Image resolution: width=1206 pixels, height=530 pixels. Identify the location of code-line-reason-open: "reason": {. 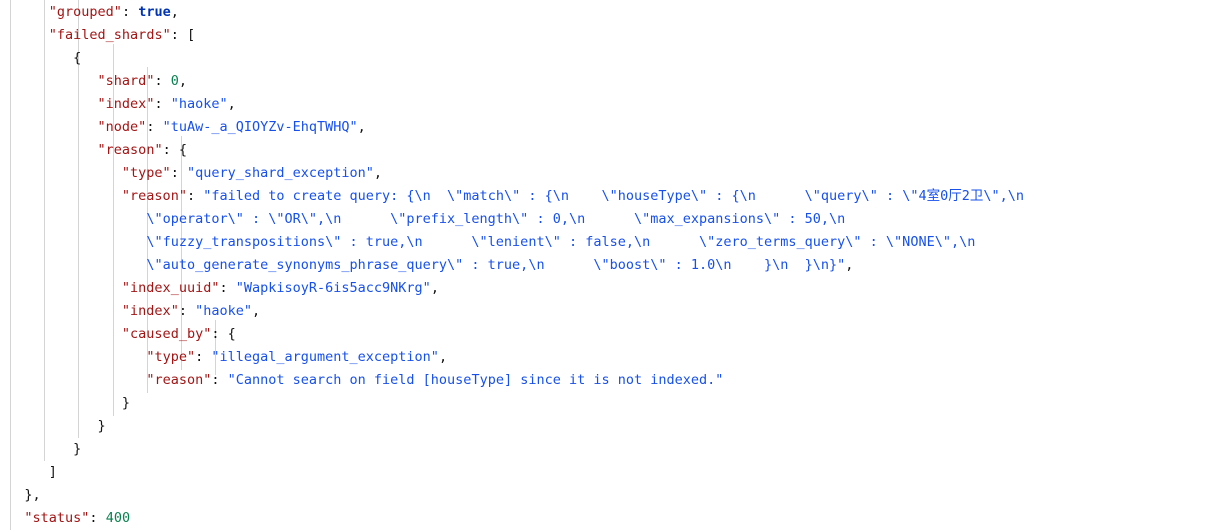
(603, 150).